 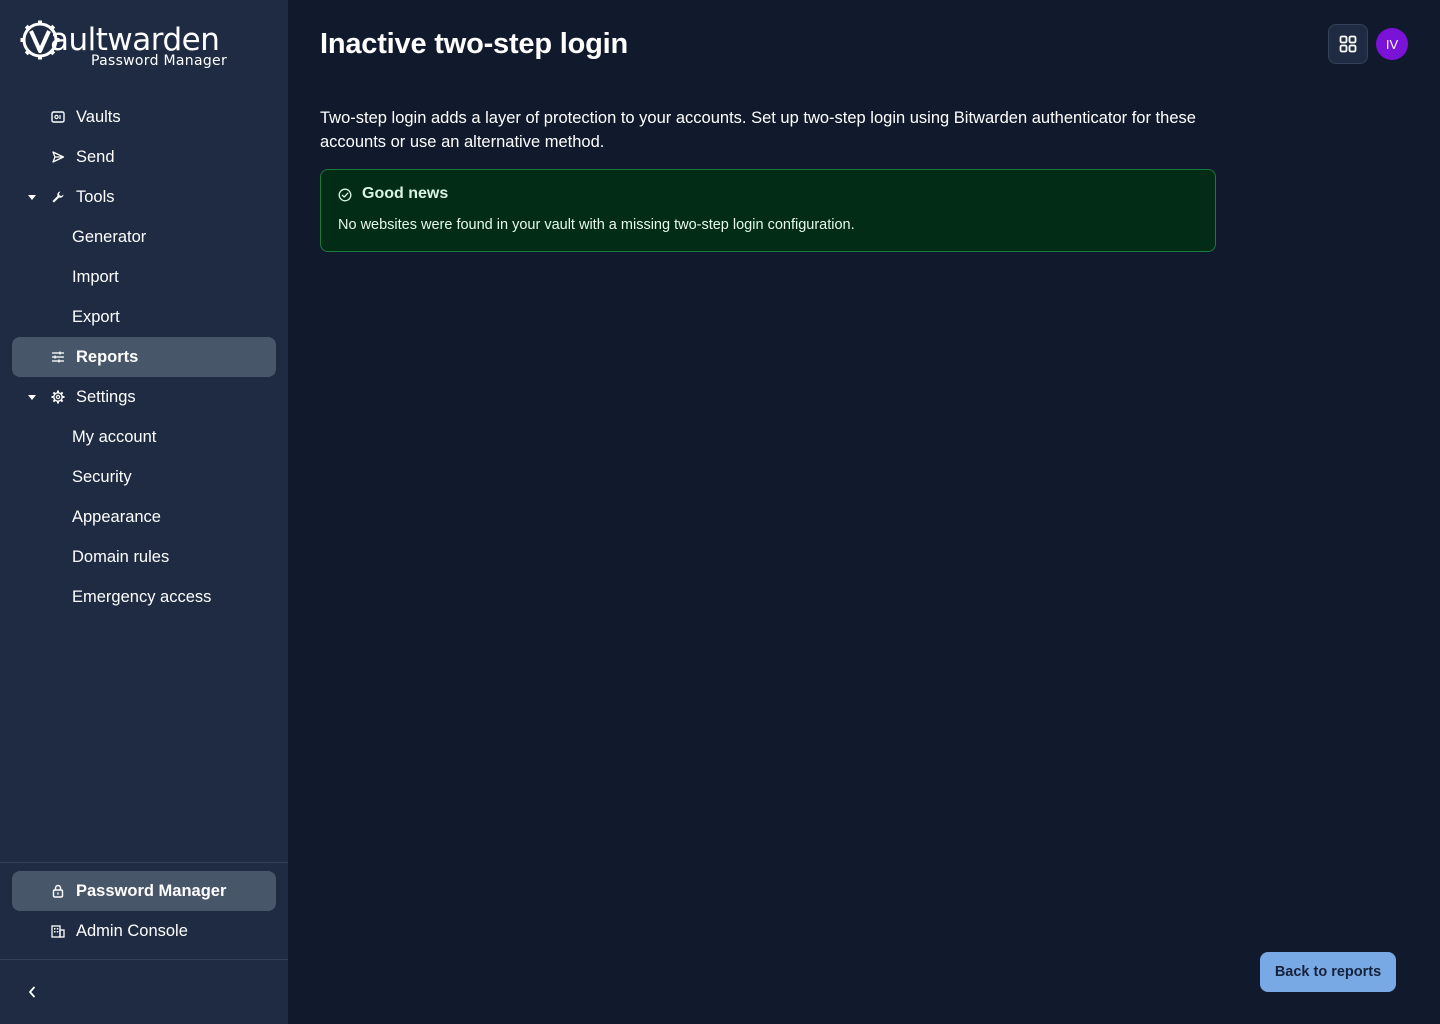 I want to click on sidebar-item-generator: Generator, so click(x=144, y=237).